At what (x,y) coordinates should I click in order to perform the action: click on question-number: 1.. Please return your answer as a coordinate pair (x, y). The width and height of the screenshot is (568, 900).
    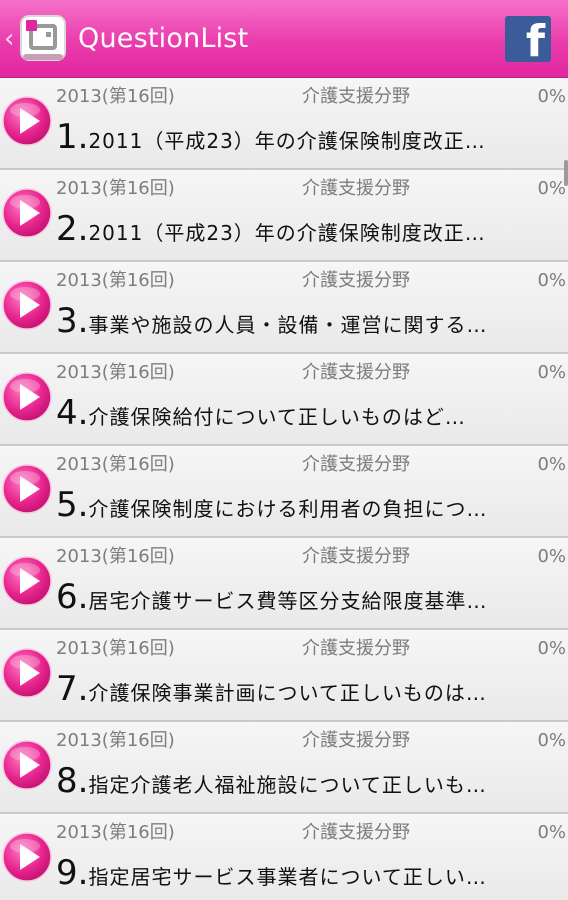
    Looking at the image, I should click on (72, 137).